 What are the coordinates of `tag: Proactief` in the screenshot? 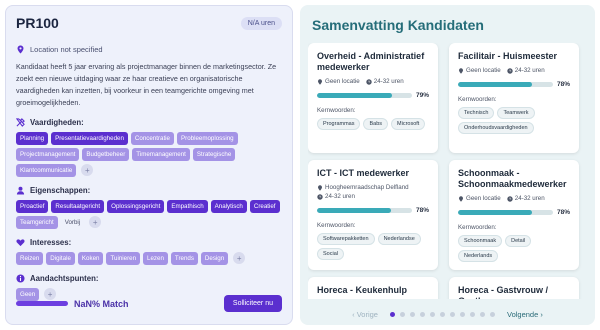 It's located at (32, 206).